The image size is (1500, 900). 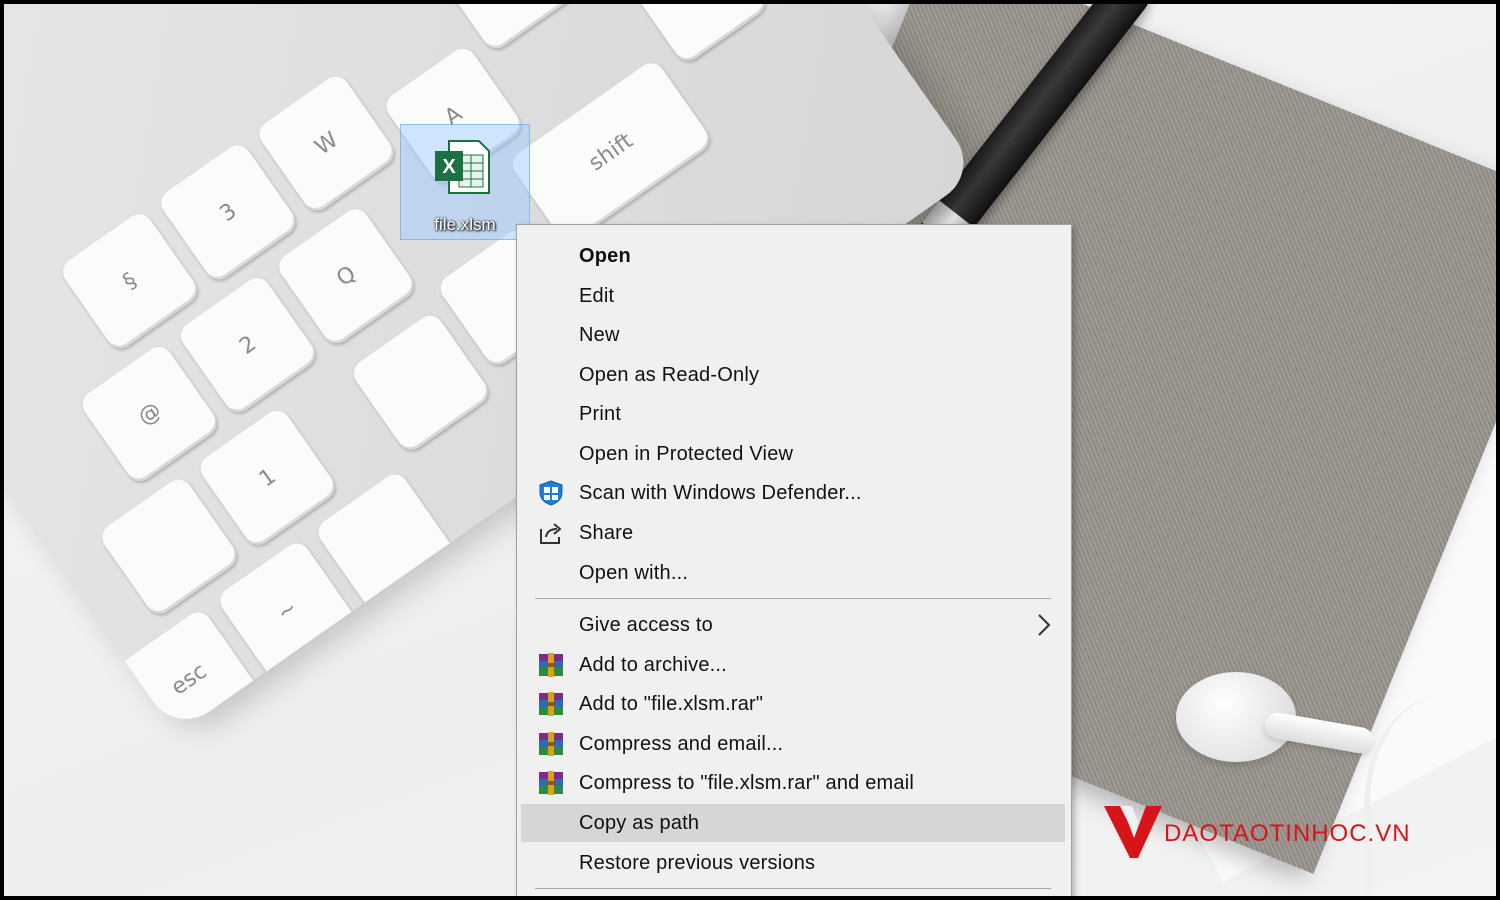 What do you see at coordinates (646, 624) in the screenshot?
I see `menu-item-label: Give access to` at bounding box center [646, 624].